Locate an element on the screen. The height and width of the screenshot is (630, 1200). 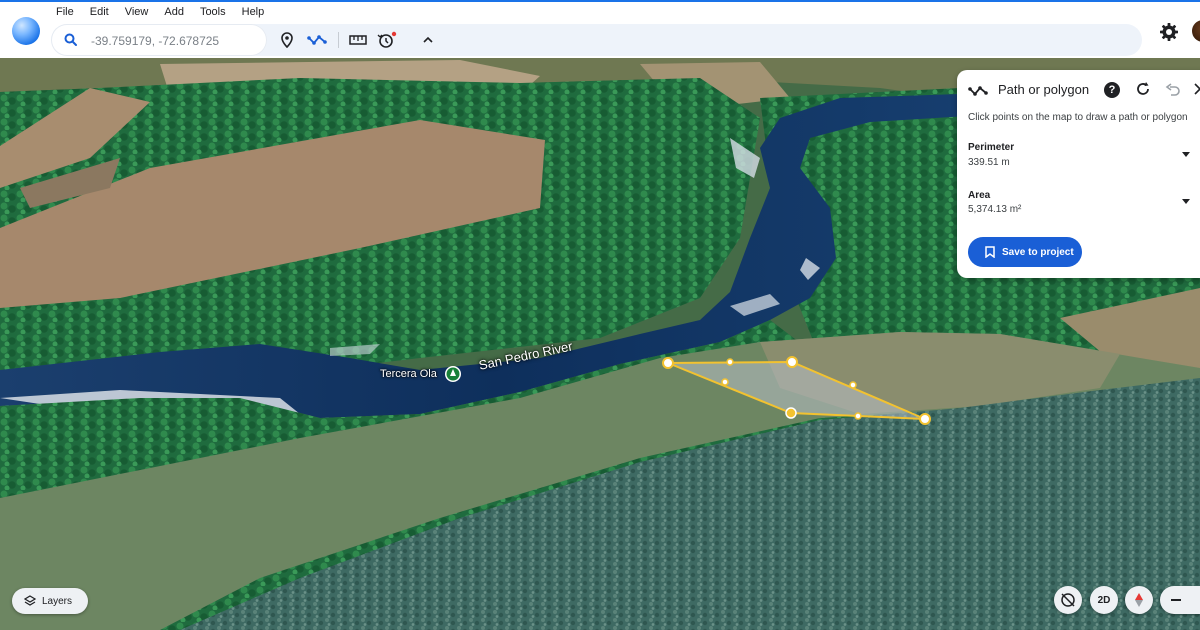
perimeter-dropdown-icon is located at coordinates (1186, 155).